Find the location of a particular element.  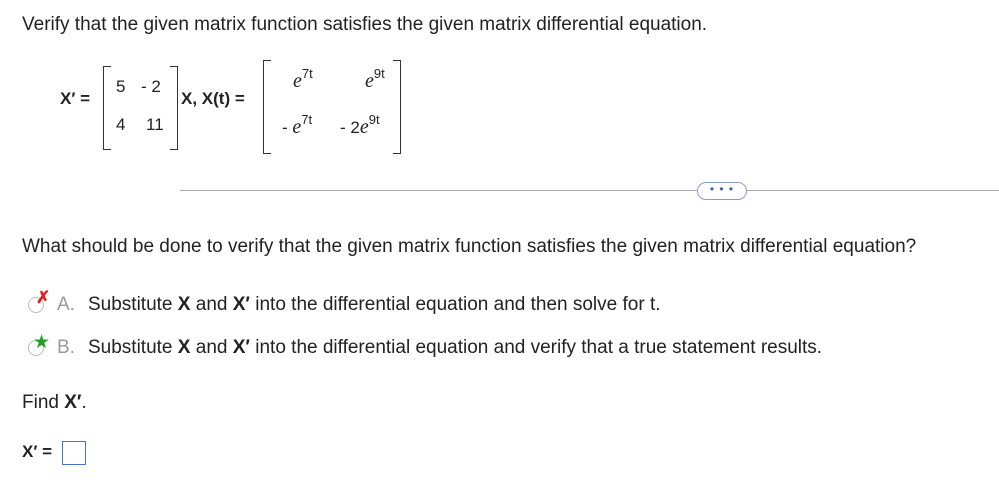

answer-input is located at coordinates (74, 453).